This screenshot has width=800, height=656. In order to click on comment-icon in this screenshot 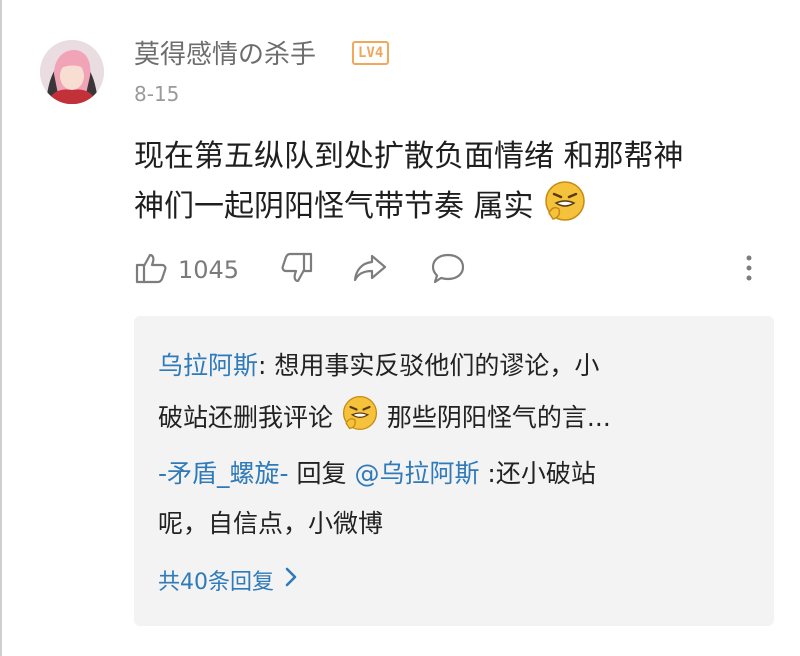, I will do `click(448, 270)`.